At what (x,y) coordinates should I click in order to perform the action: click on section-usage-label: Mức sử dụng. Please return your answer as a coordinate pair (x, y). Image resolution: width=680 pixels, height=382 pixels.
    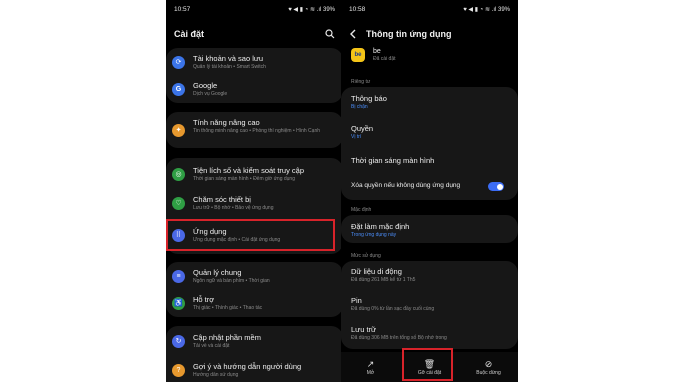
    Looking at the image, I should click on (366, 256).